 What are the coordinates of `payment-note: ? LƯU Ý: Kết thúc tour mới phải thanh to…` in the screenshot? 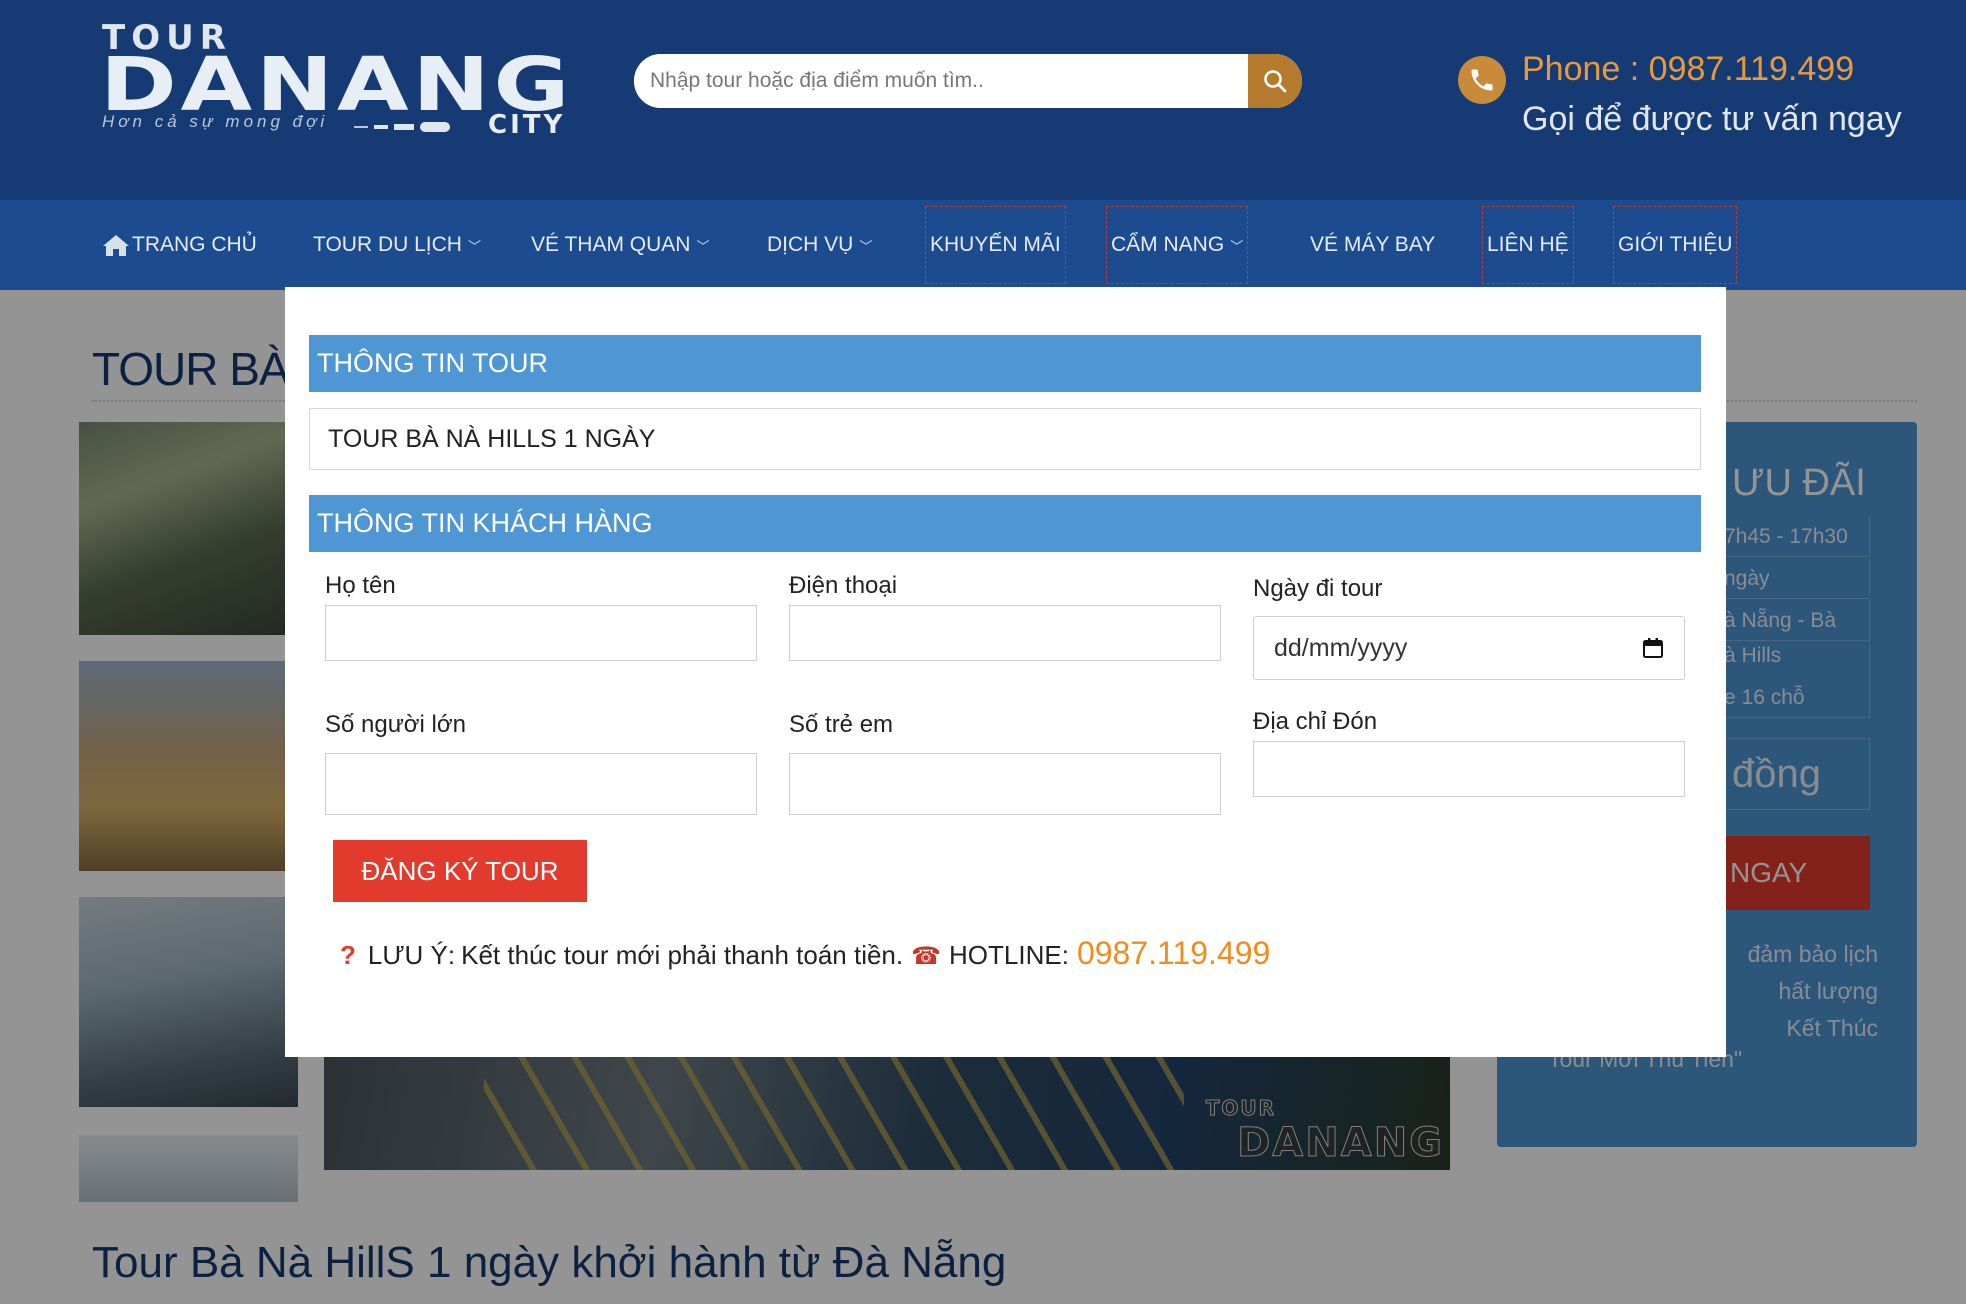 It's located at (805, 953).